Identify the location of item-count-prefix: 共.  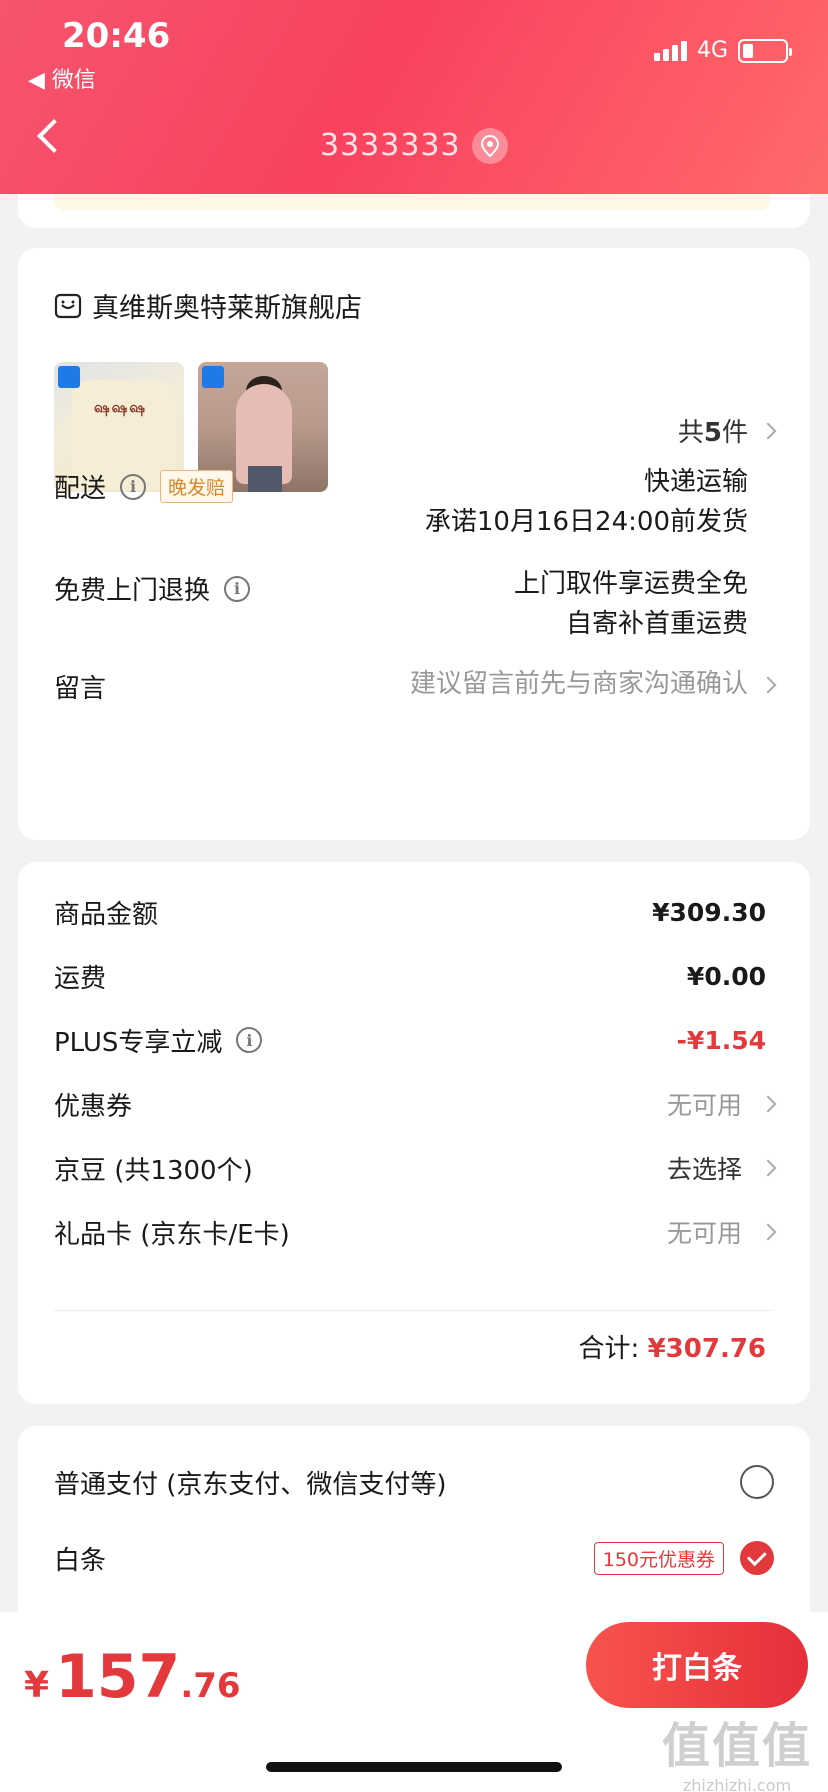
(690, 433).